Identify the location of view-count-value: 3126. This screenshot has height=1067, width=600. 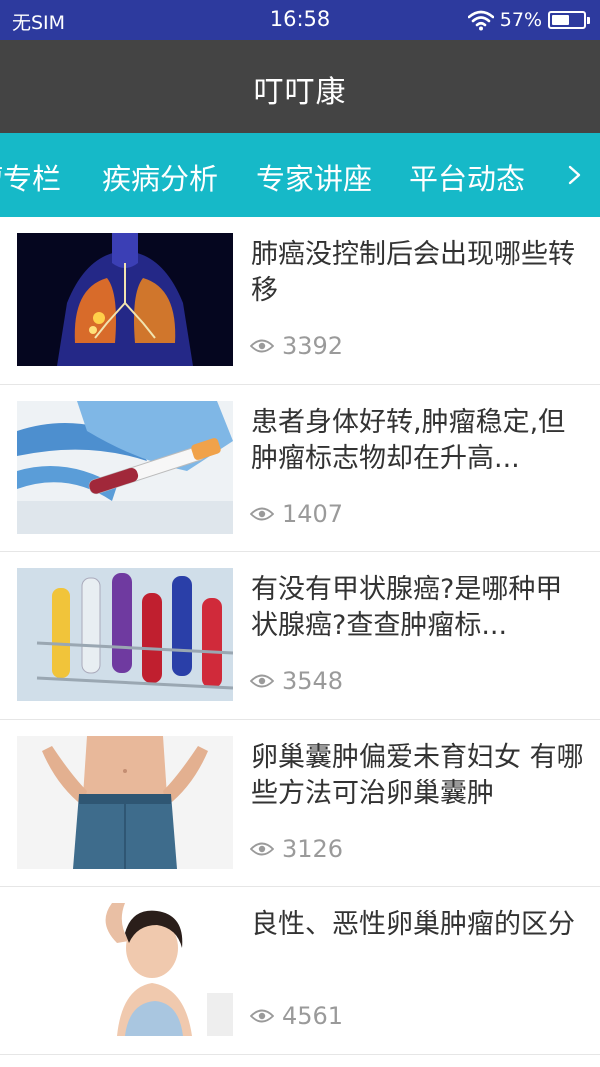
(313, 848).